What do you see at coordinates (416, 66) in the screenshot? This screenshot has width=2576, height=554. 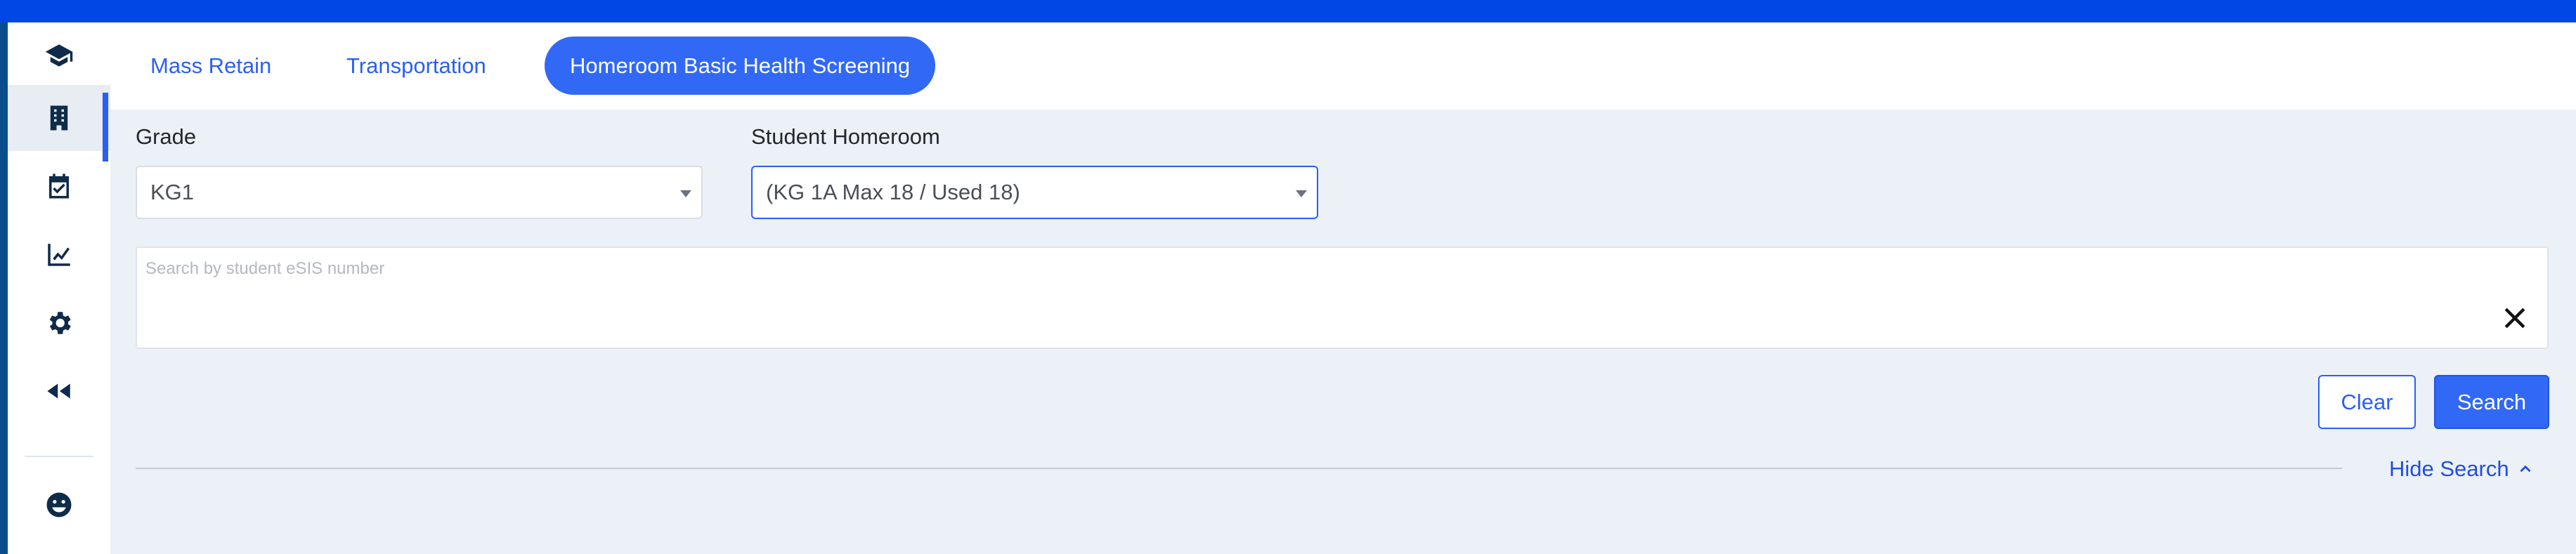 I see `tab-transportation: Transportation` at bounding box center [416, 66].